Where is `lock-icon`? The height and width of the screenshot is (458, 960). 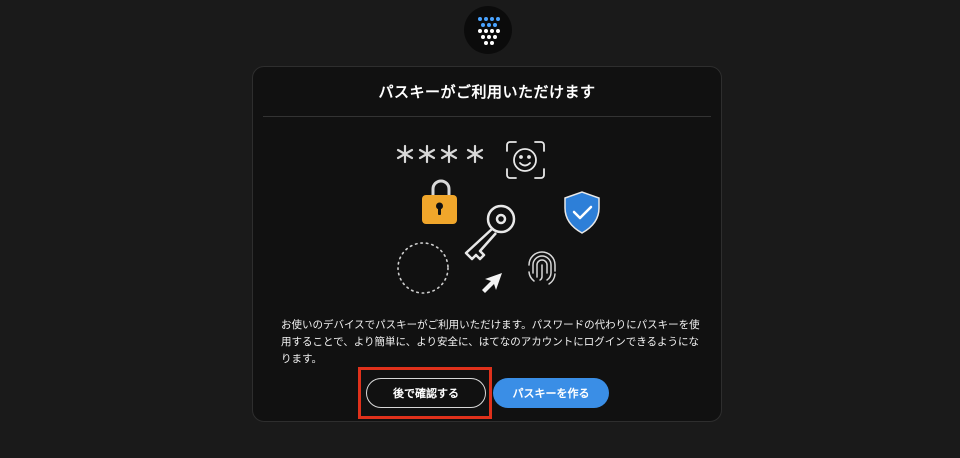
lock-icon is located at coordinates (439, 201).